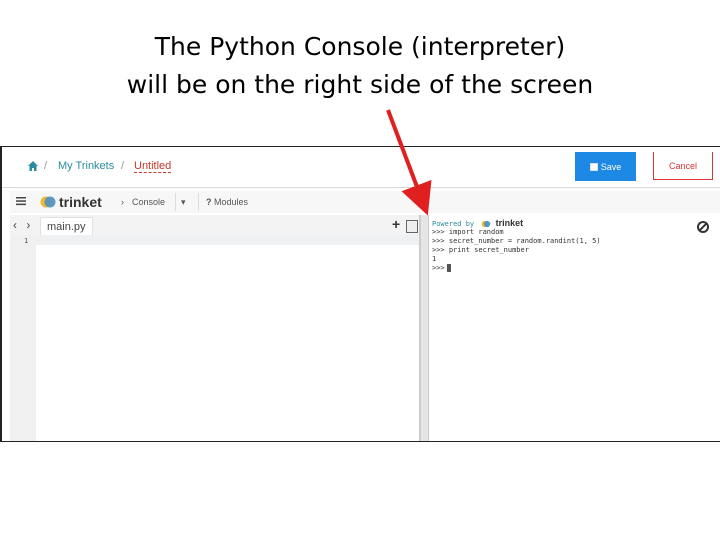 The height and width of the screenshot is (540, 720). What do you see at coordinates (593, 166) in the screenshot?
I see `save-icon` at bounding box center [593, 166].